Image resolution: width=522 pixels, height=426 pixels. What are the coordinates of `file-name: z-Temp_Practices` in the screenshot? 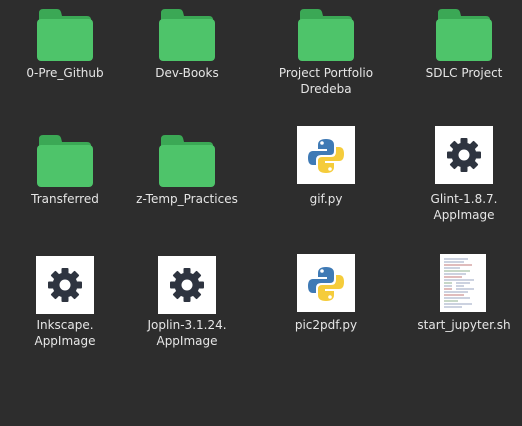 It's located at (187, 199).